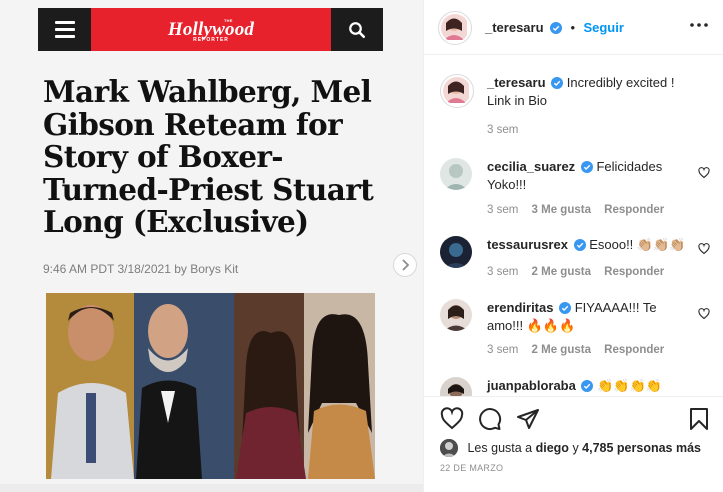  Describe the element at coordinates (141, 269) in the screenshot. I see `article-byline: 9:46 AM PDT 3/18/2021 by Borys Kit` at that location.